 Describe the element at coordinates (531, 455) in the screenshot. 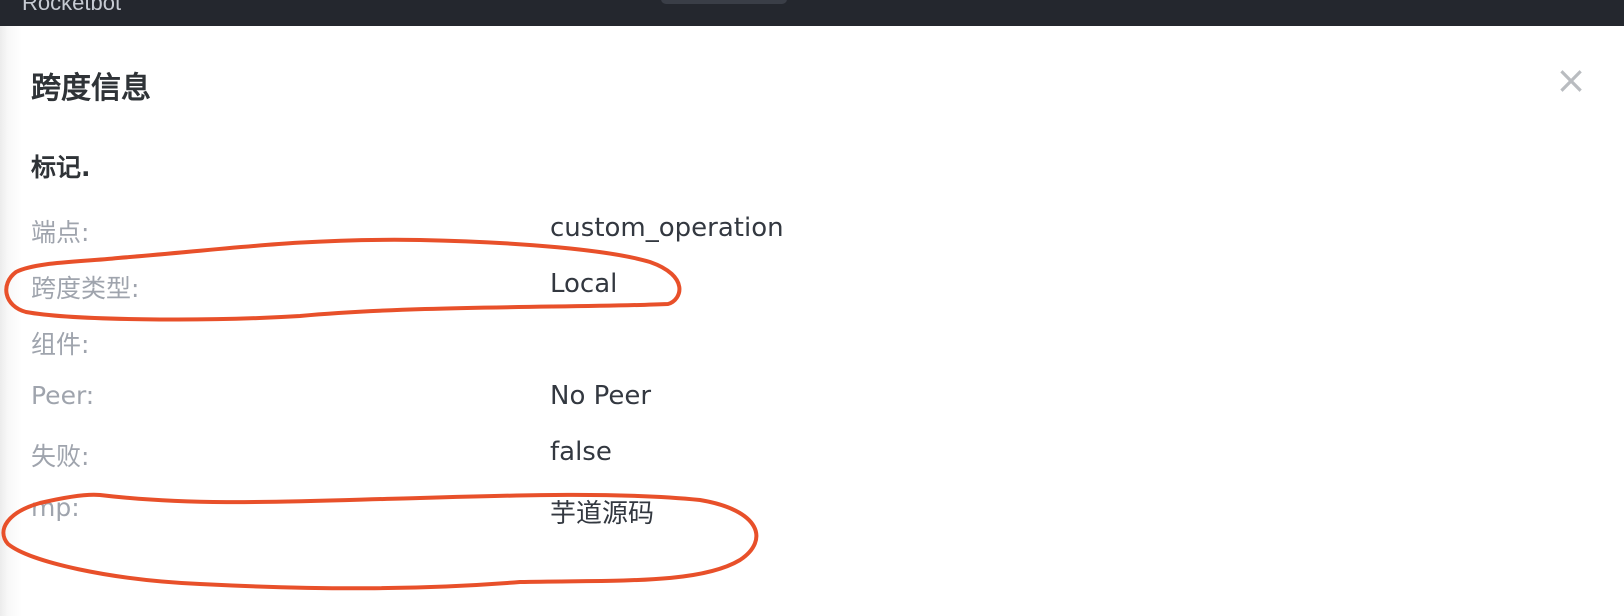

I see `detail-row-error: 失败: false` at that location.